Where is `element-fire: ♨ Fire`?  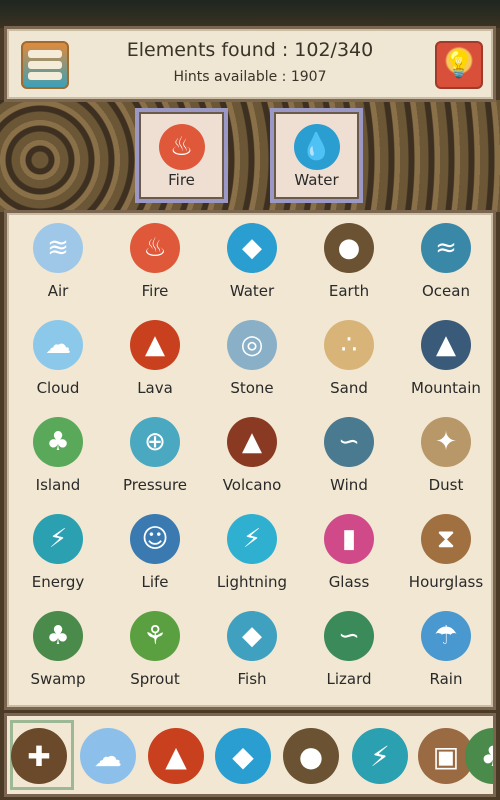
element-fire: ♨ Fire is located at coordinates (155, 263).